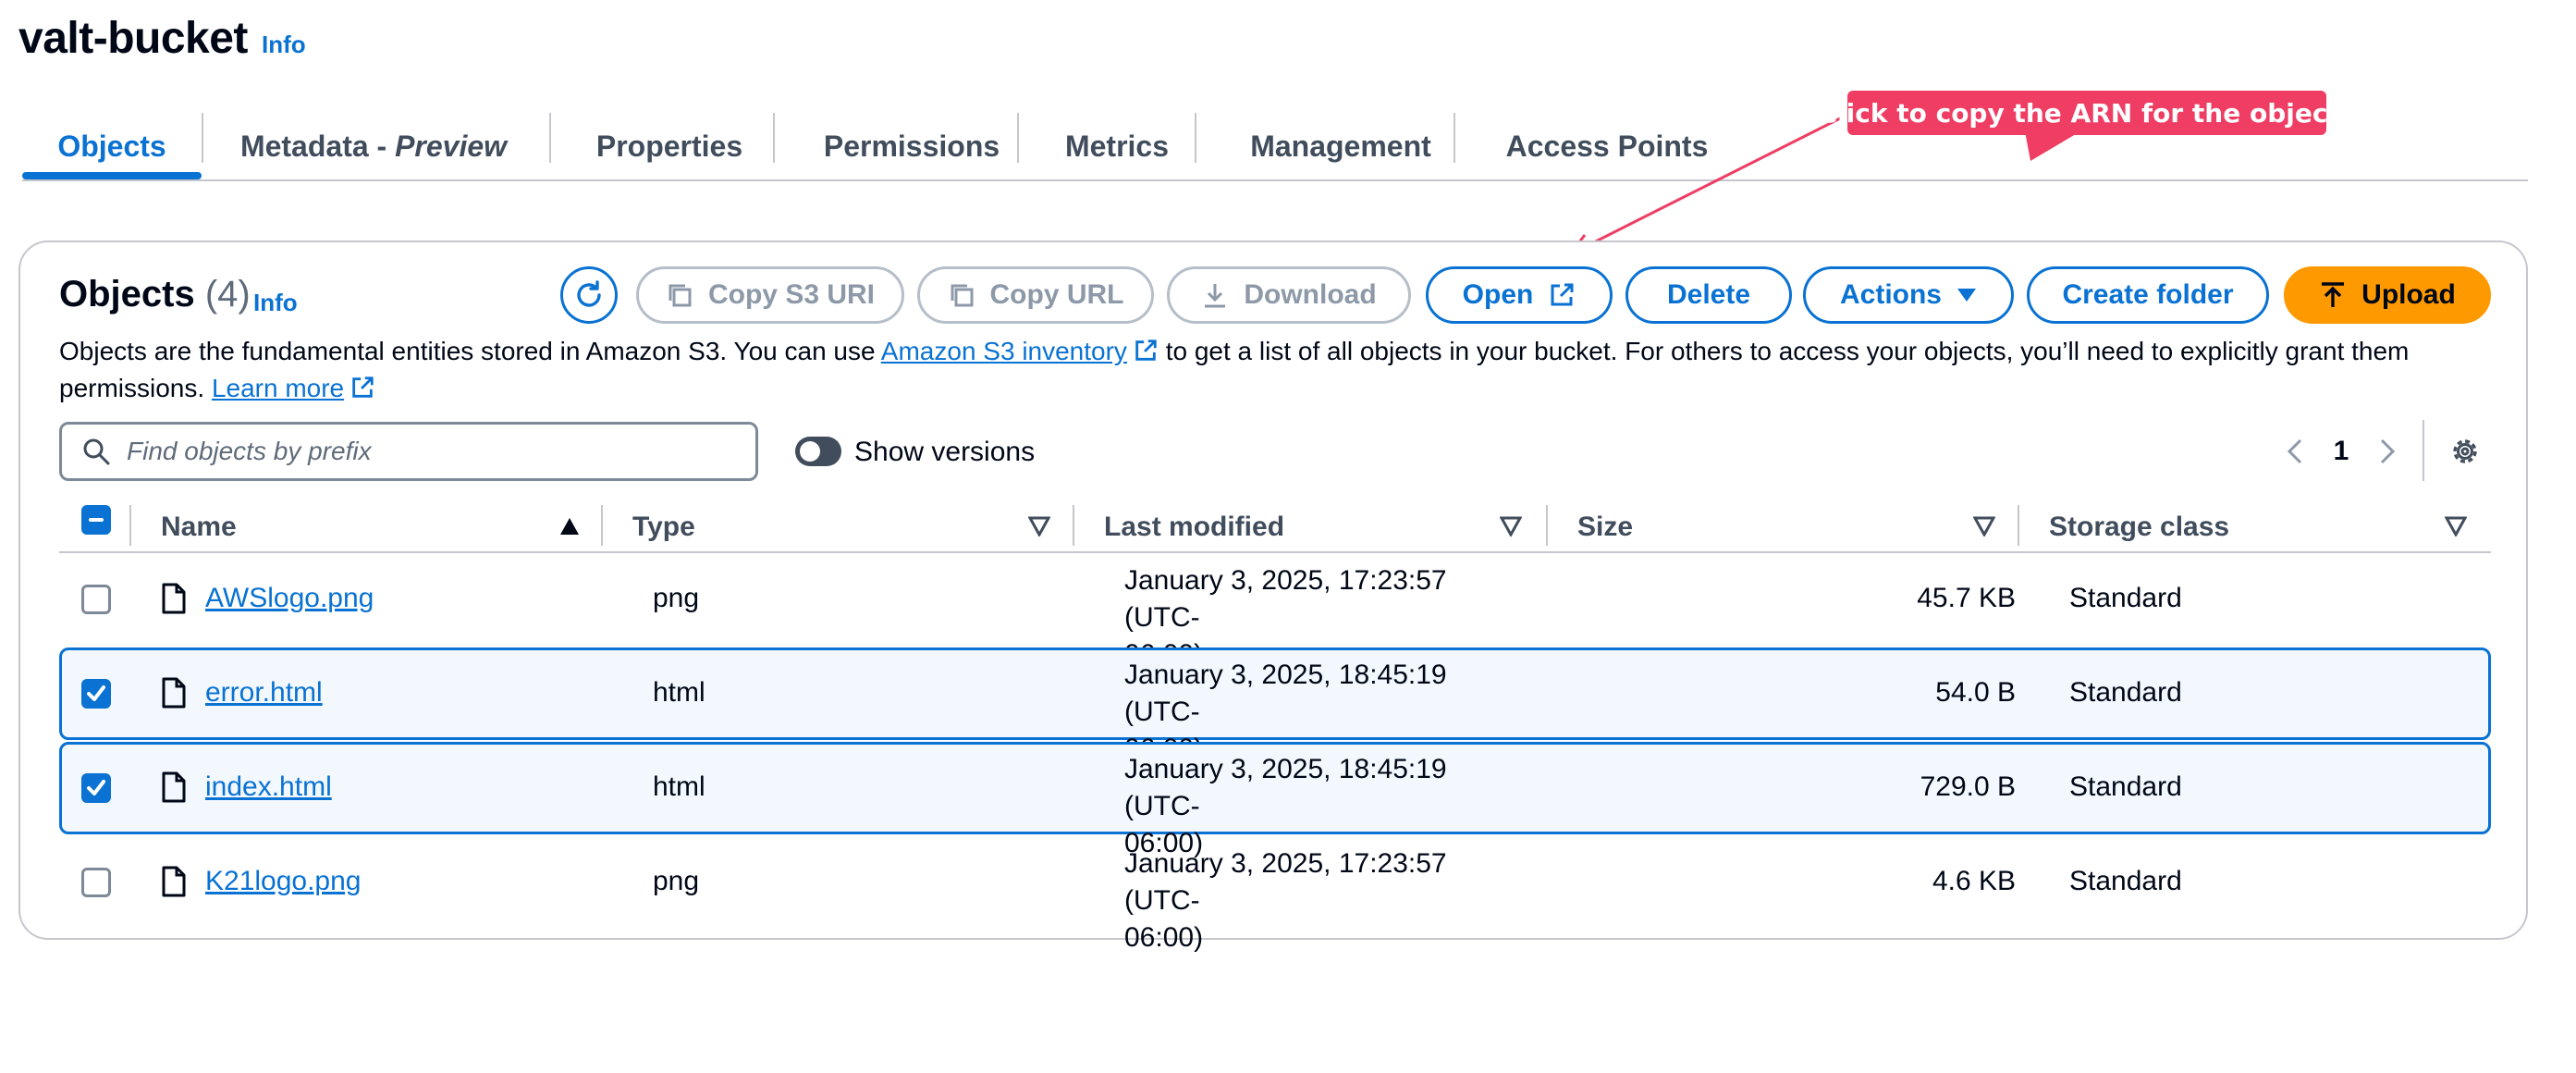 This screenshot has height=1073, width=2576. I want to click on chevron-right-icon, so click(2388, 451).